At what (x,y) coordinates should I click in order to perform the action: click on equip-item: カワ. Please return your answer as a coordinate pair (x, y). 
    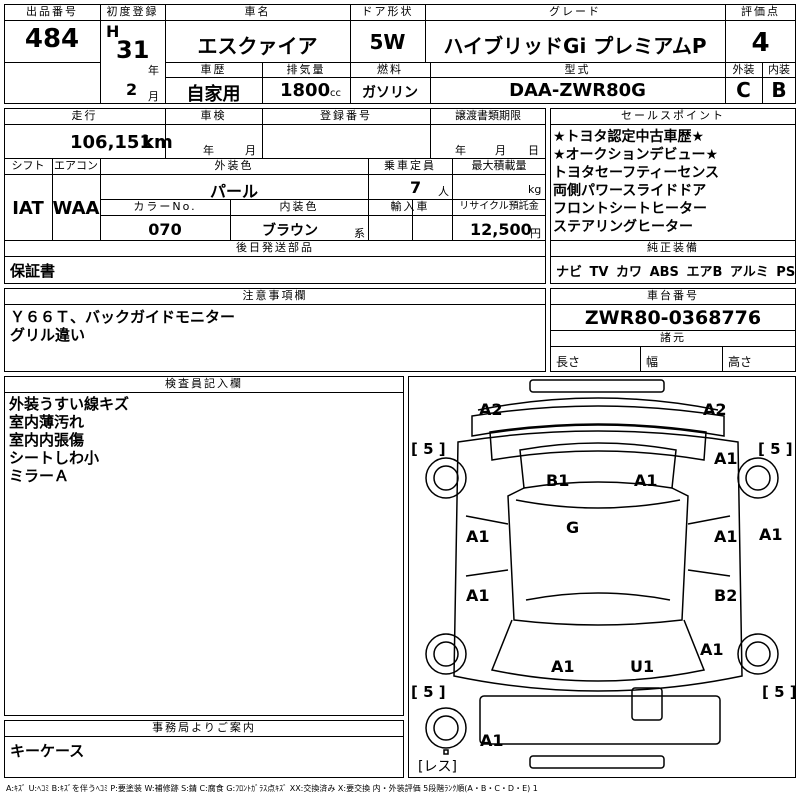
    Looking at the image, I should click on (629, 272).